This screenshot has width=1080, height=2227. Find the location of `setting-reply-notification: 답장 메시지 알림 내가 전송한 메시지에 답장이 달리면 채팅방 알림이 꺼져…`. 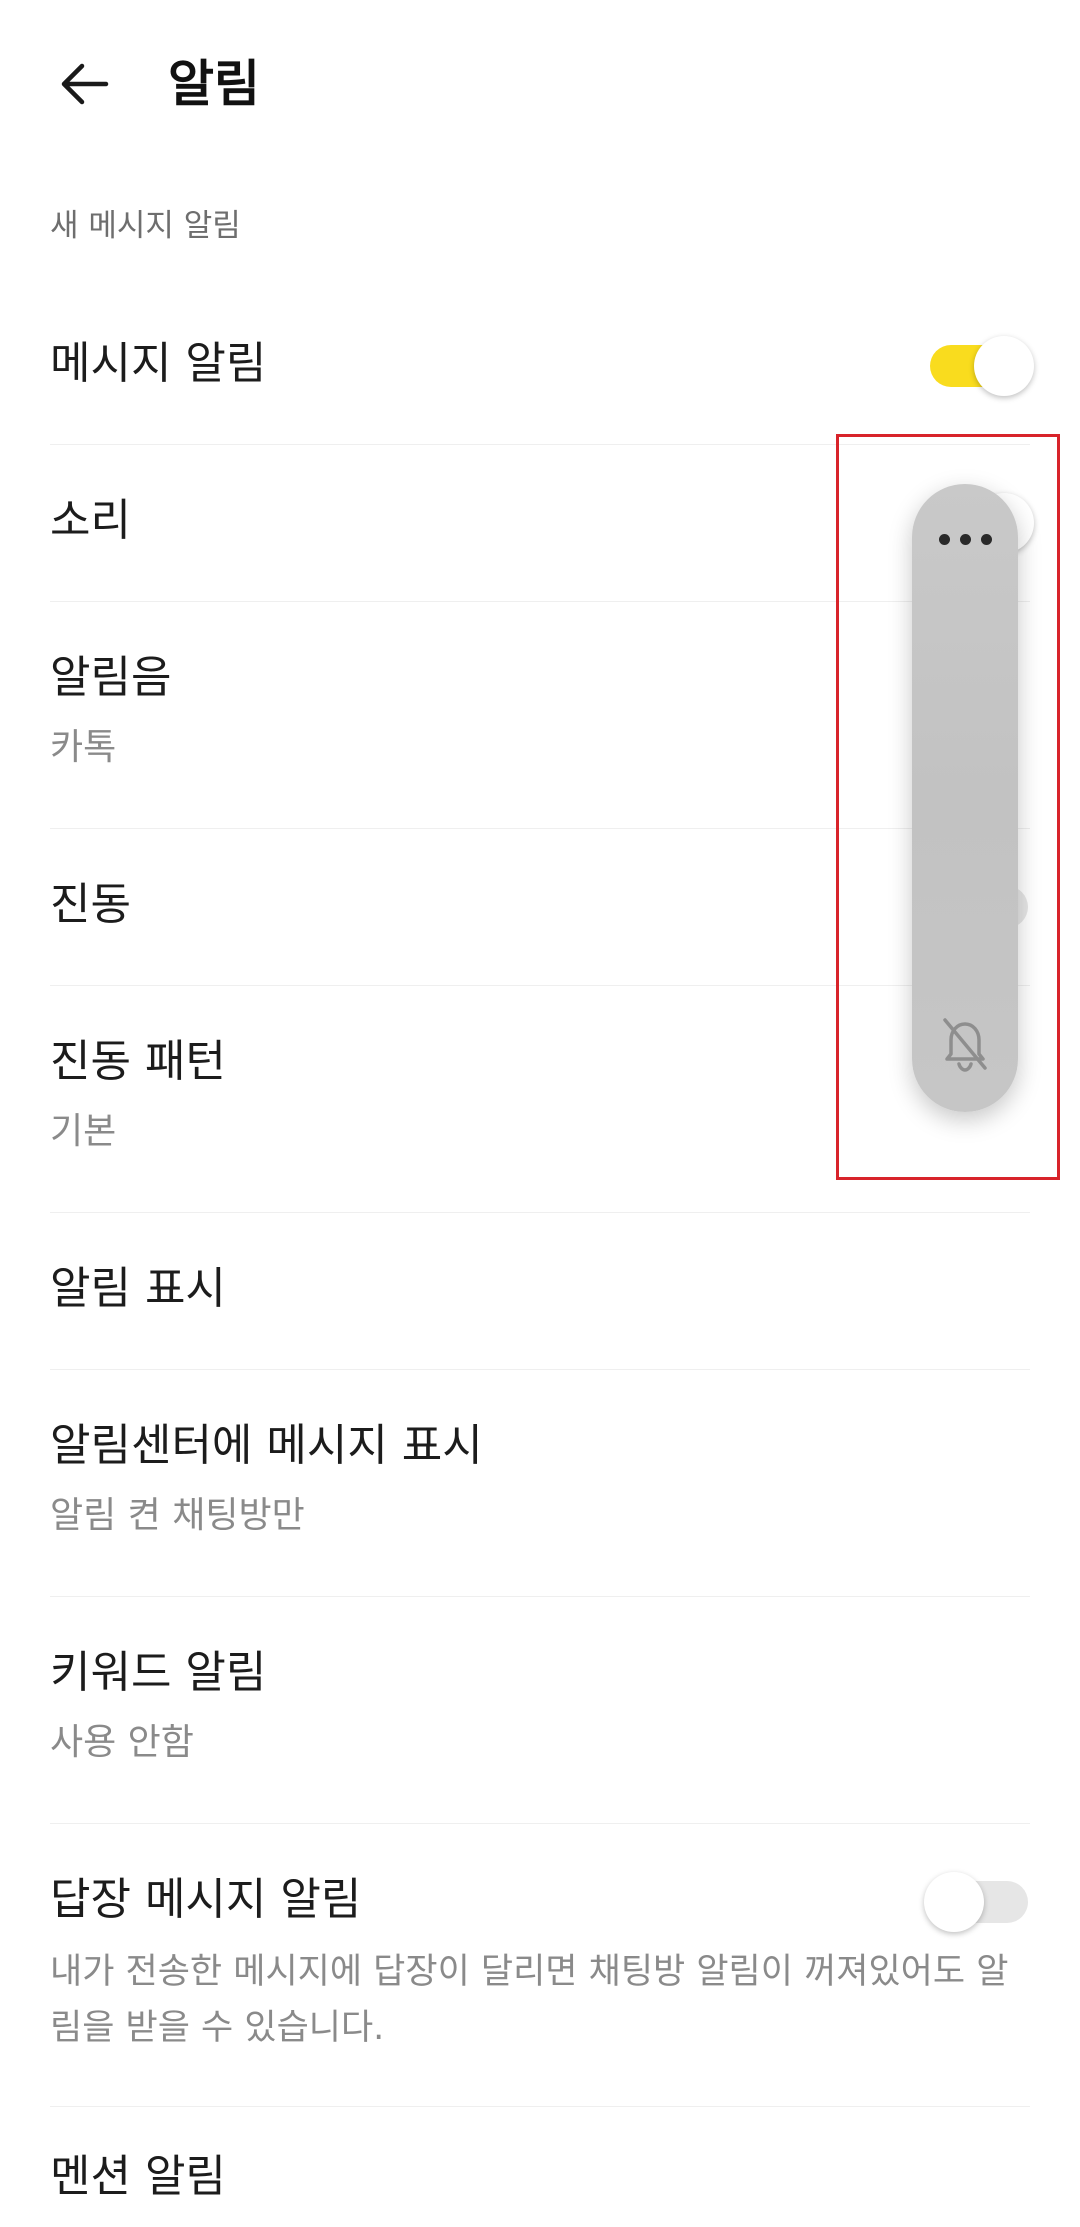

setting-reply-notification: 답장 메시지 알림 내가 전송한 메시지에 답장이 달리면 채팅방 알림이 꺼져… is located at coordinates (540, 1965).